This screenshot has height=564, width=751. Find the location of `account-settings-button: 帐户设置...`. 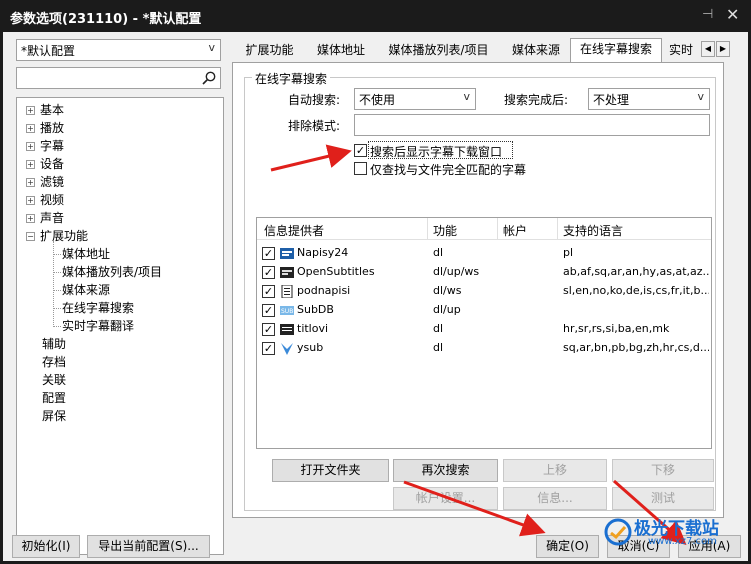

account-settings-button: 帐户设置... is located at coordinates (445, 498).